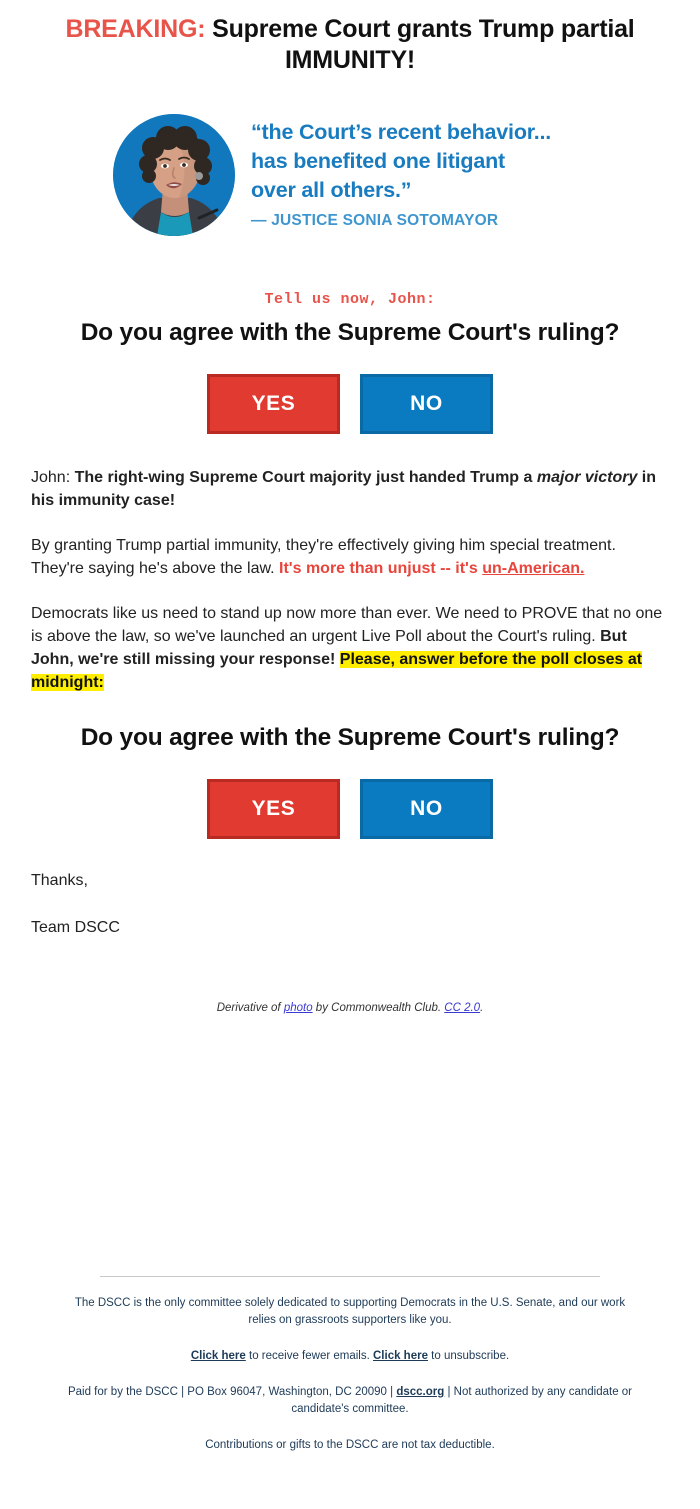 The width and height of the screenshot is (700, 1509). Describe the element at coordinates (273, 808) in the screenshot. I see `yes-button-bottom: YES` at that location.